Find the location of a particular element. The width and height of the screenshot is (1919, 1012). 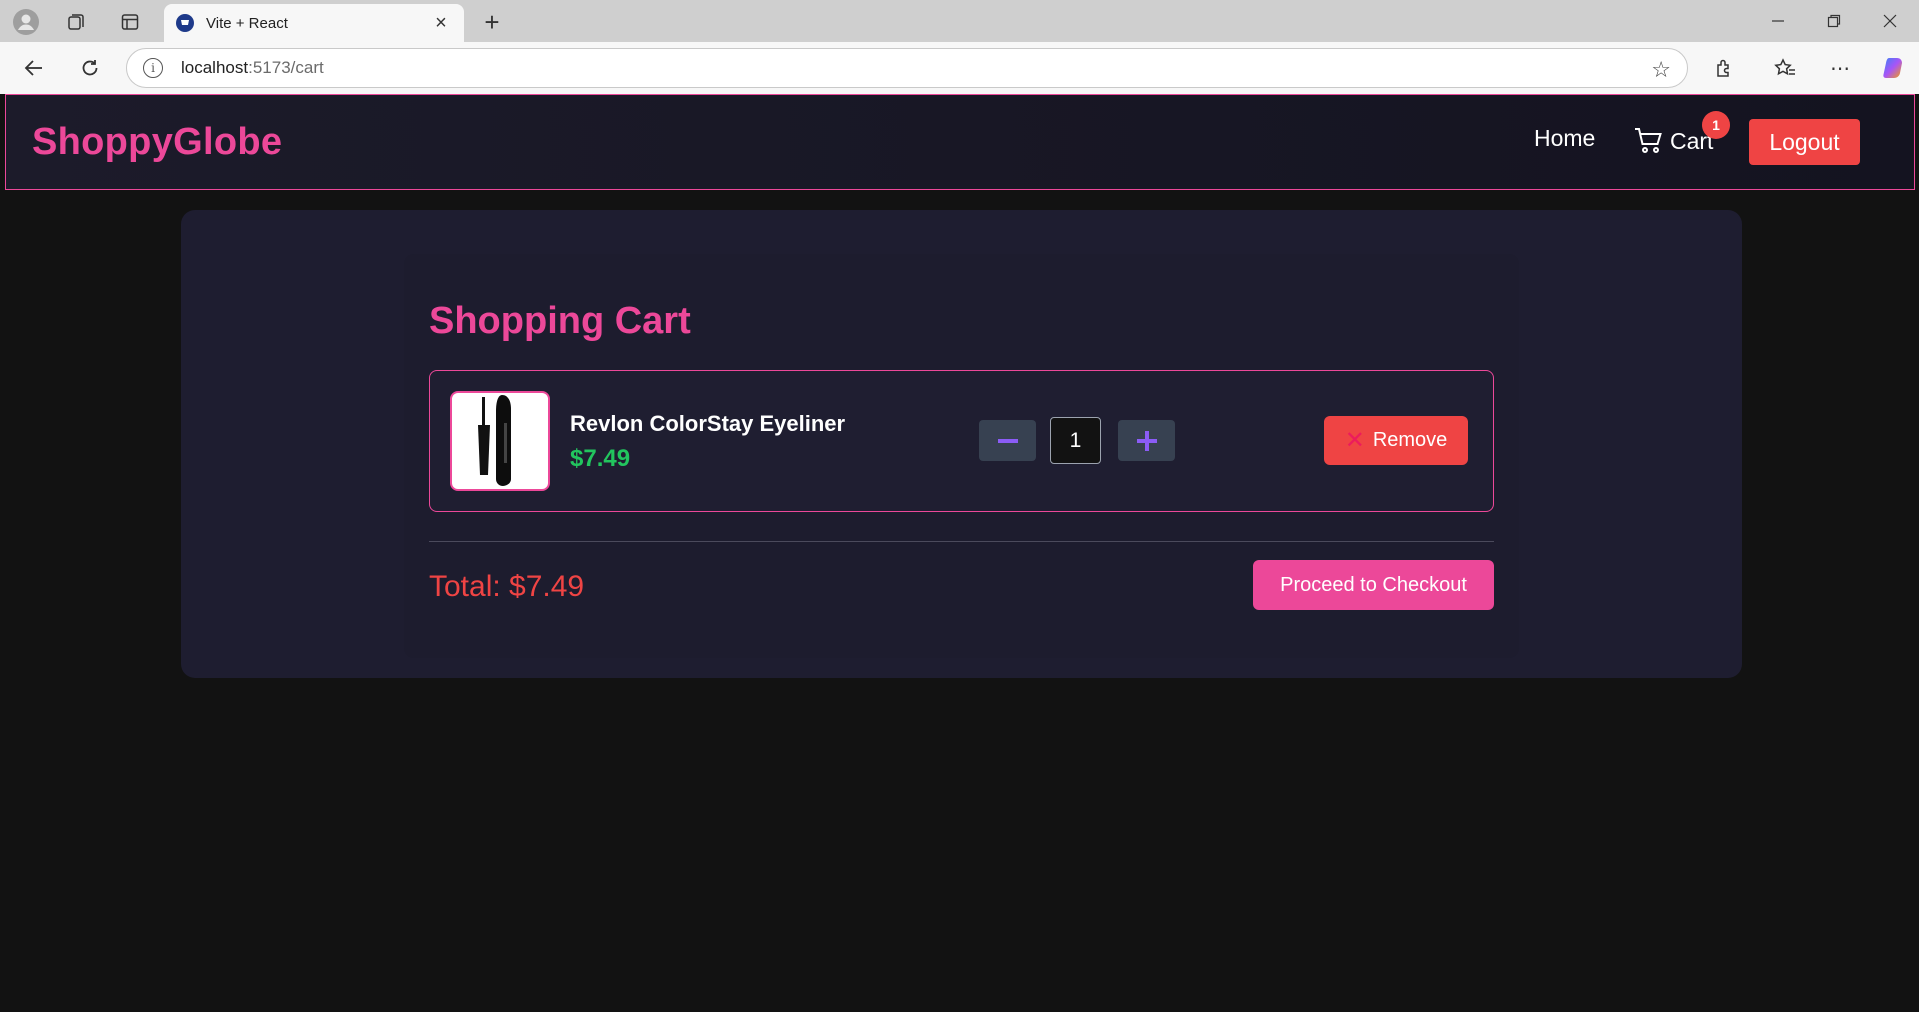

reload-icon is located at coordinates (90, 68).